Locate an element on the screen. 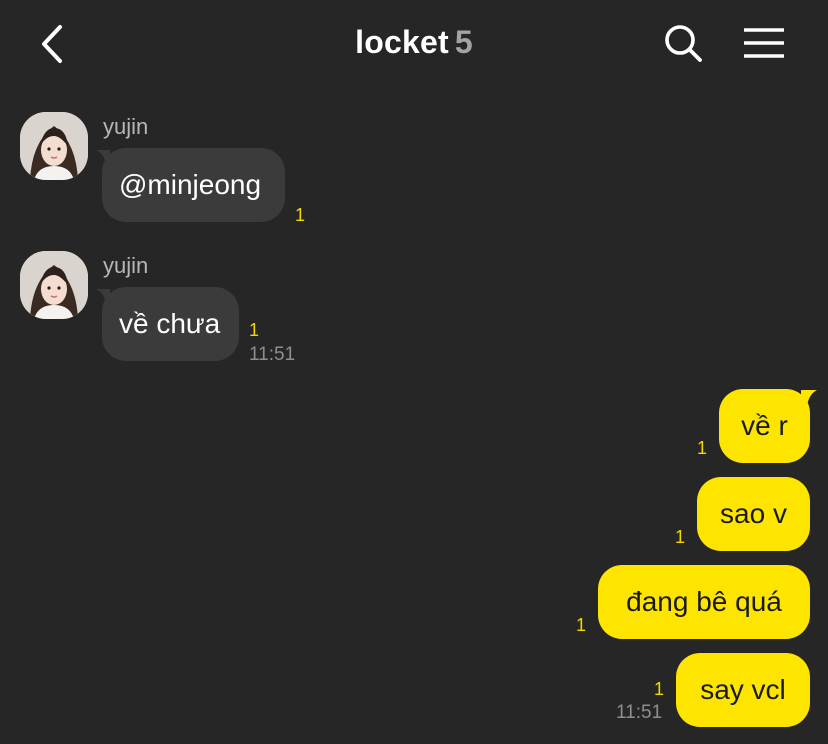  outgoing-message-bubble: say vcl is located at coordinates (743, 690).